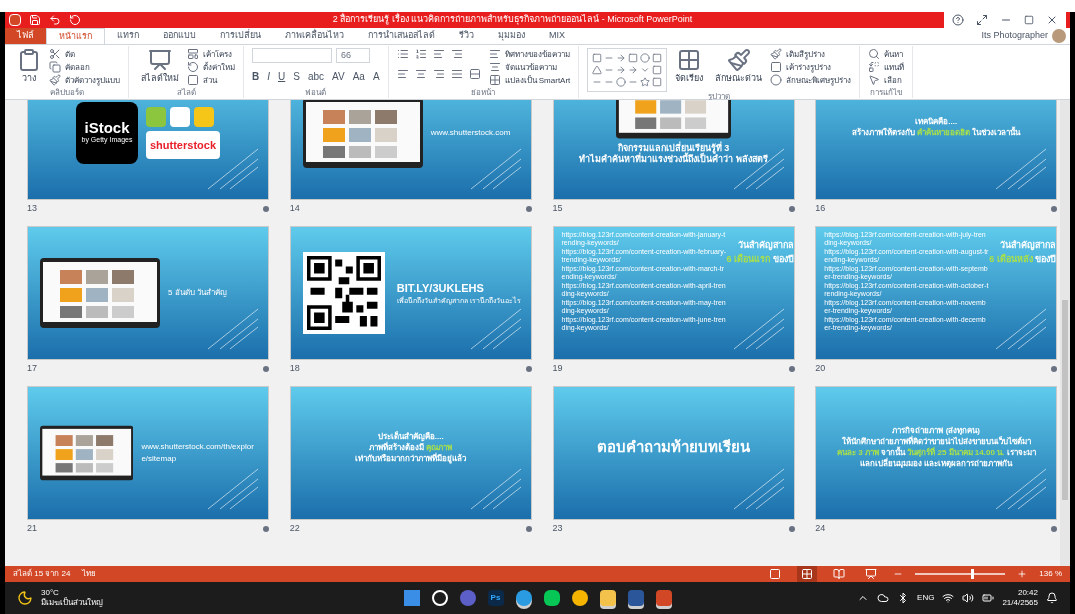  What do you see at coordinates (376, 76) in the screenshot?
I see `format-button: A` at bounding box center [376, 76].